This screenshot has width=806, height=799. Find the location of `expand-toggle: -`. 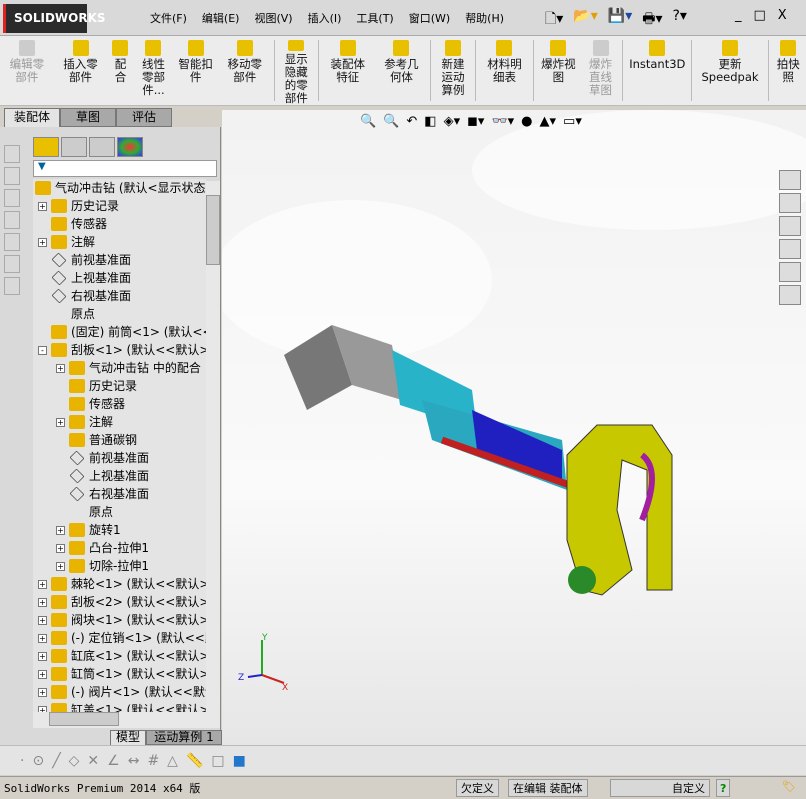

expand-toggle: - is located at coordinates (42, 350).